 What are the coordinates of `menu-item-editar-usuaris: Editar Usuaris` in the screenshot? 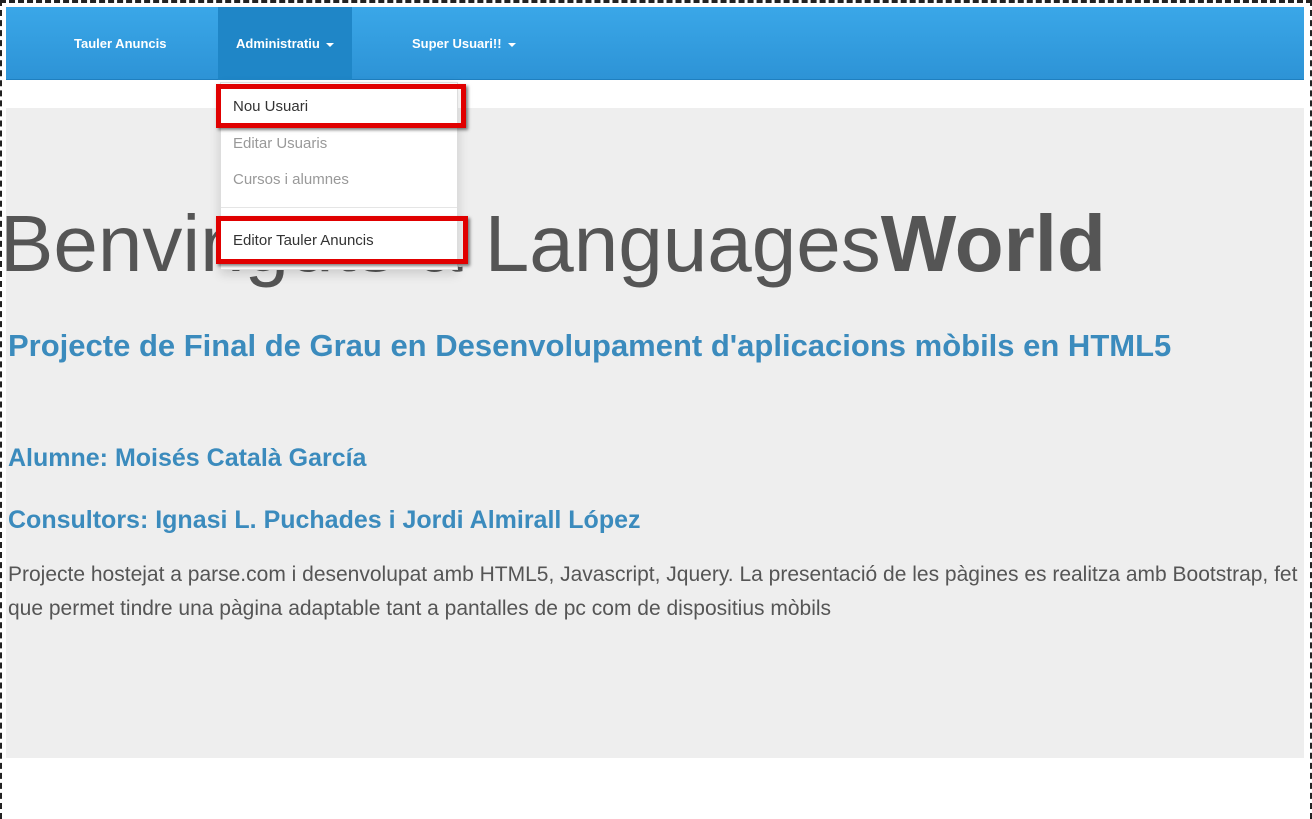 It's located at (280, 143).